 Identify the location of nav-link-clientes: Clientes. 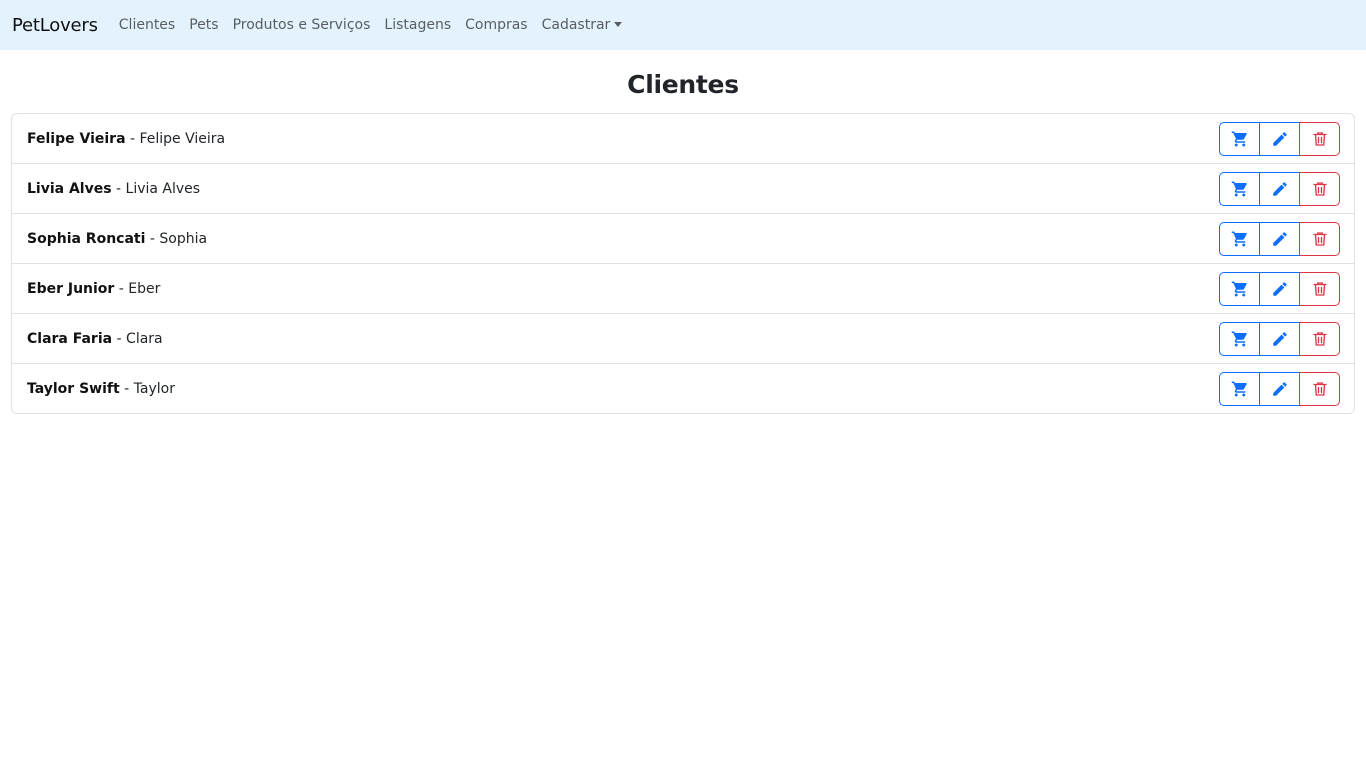
(147, 25).